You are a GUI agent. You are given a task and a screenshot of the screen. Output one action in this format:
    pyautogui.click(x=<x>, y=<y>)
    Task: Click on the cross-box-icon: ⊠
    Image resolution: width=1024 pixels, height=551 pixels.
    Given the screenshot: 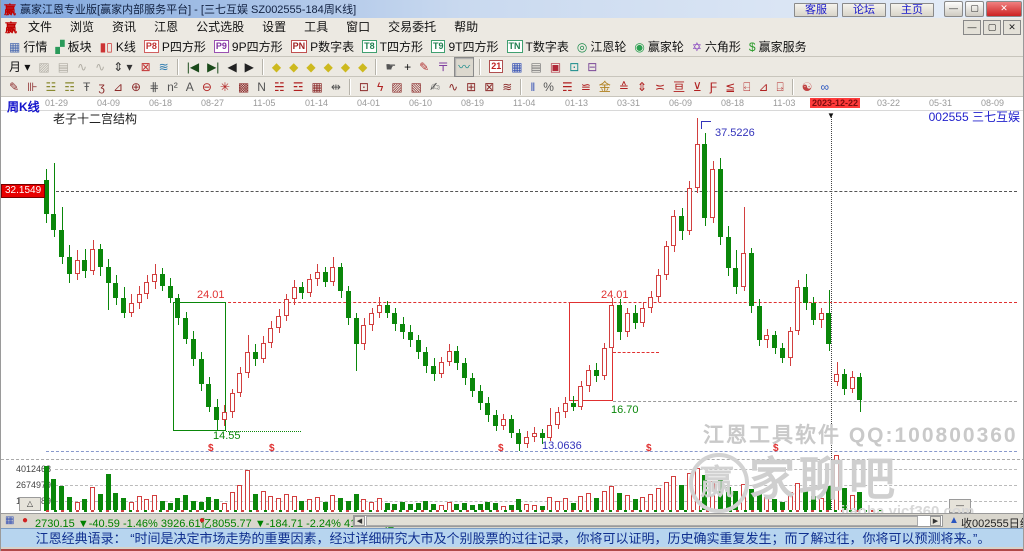 What is the action you would take?
    pyautogui.click(x=489, y=87)
    